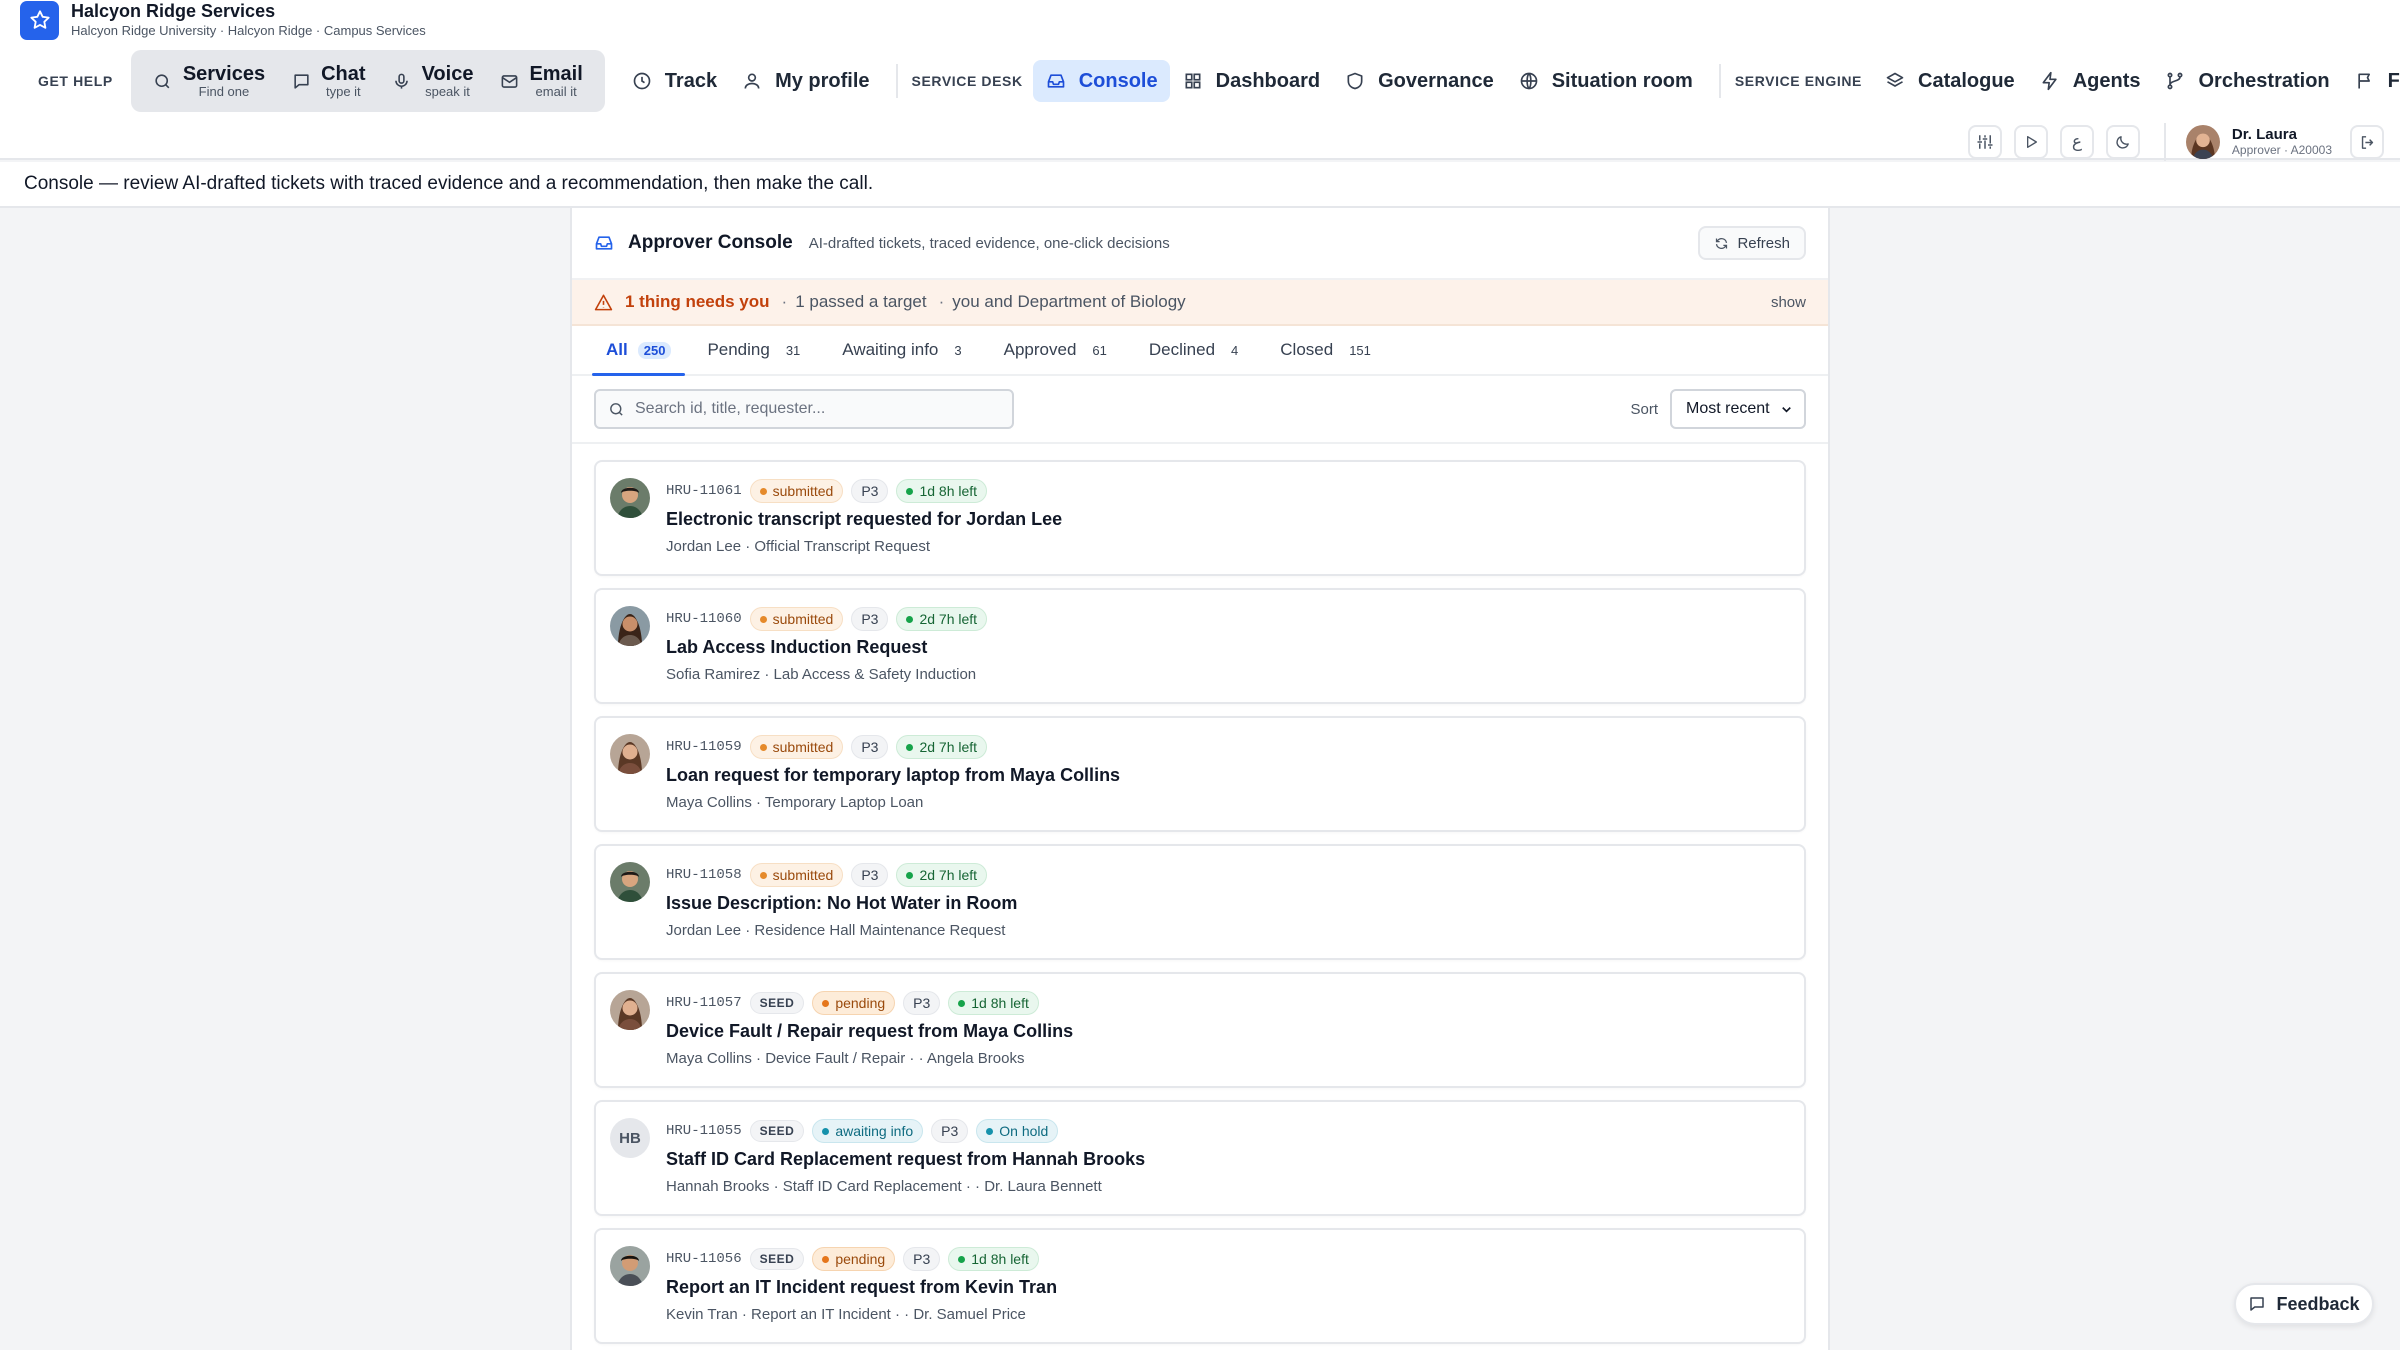 This screenshot has width=2400, height=1350. What do you see at coordinates (797, 647) in the screenshot?
I see `ticket-title: Lab Access Induction Request` at bounding box center [797, 647].